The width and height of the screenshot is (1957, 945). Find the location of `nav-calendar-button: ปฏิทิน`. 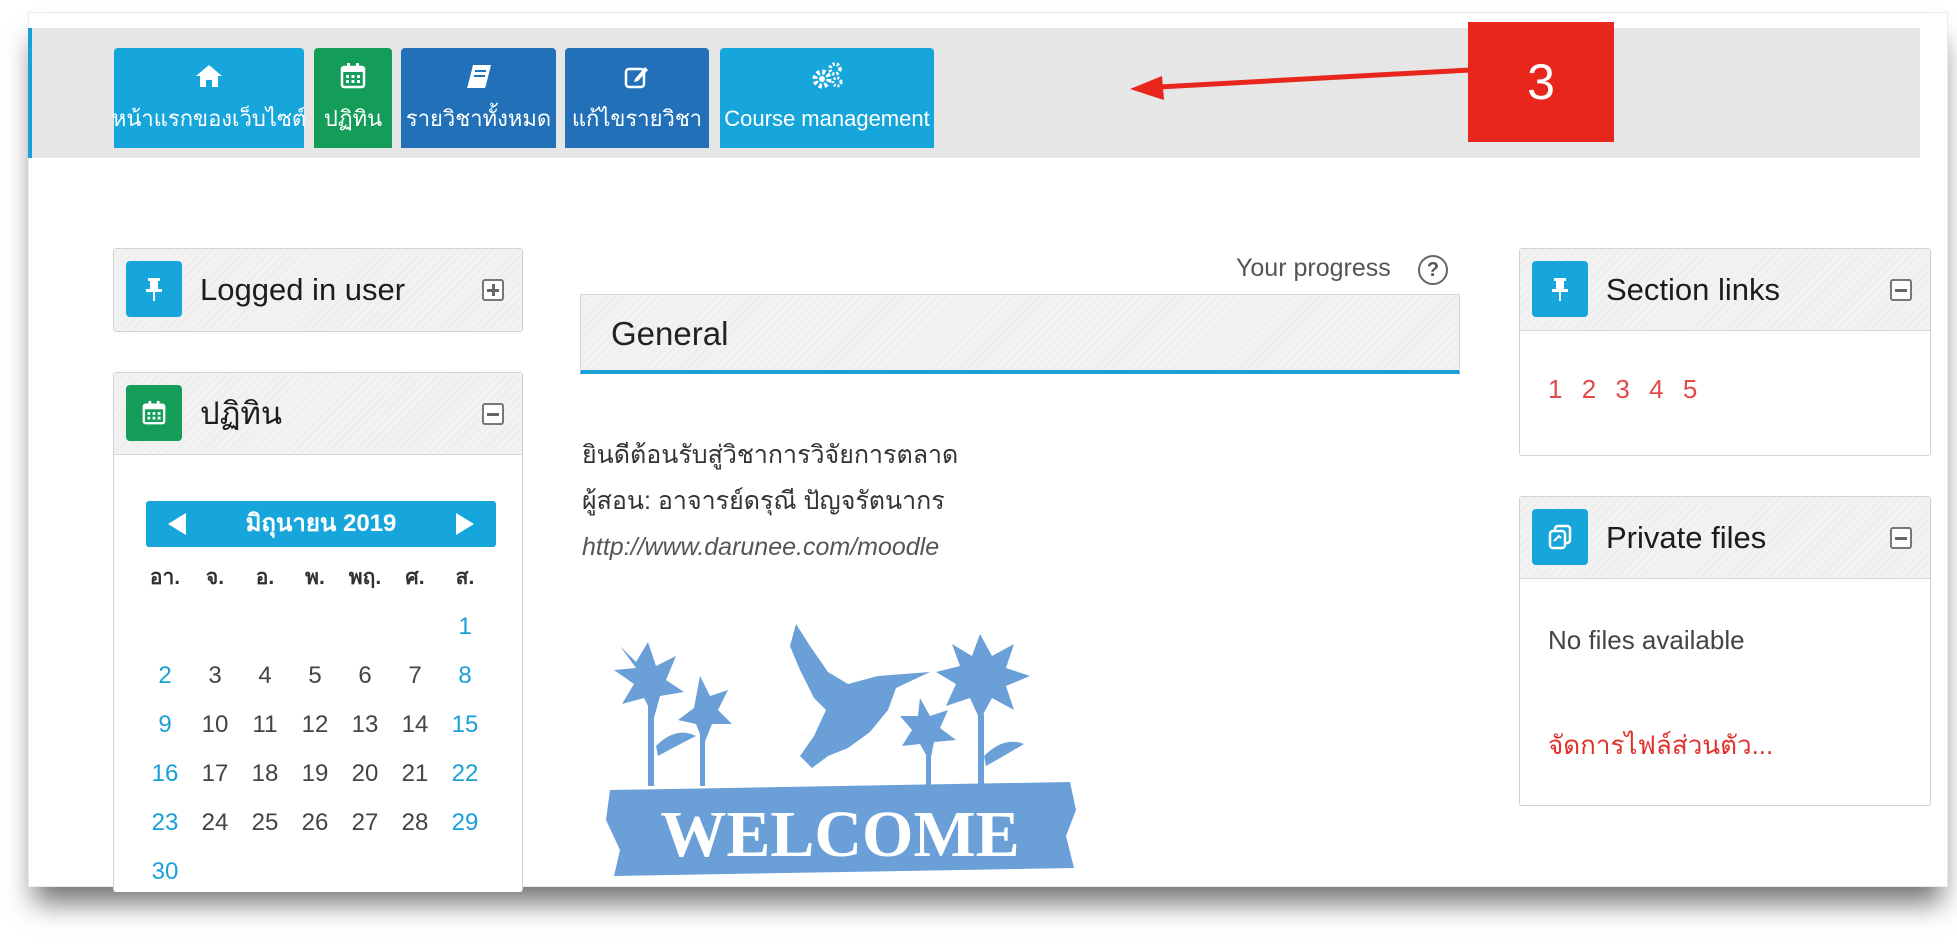

nav-calendar-button: ปฏิทิน is located at coordinates (353, 98).